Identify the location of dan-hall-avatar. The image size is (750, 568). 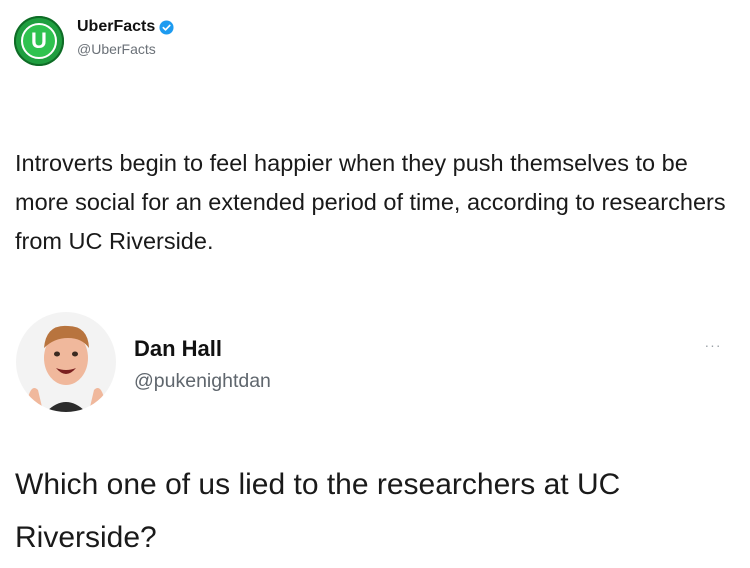
(66, 362).